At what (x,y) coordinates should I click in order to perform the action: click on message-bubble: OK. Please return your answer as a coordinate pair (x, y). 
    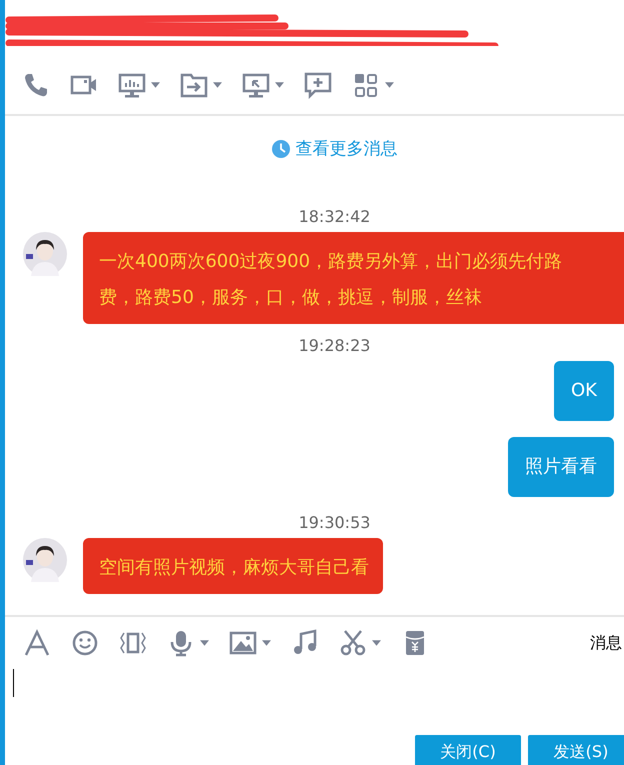
    Looking at the image, I should click on (584, 391).